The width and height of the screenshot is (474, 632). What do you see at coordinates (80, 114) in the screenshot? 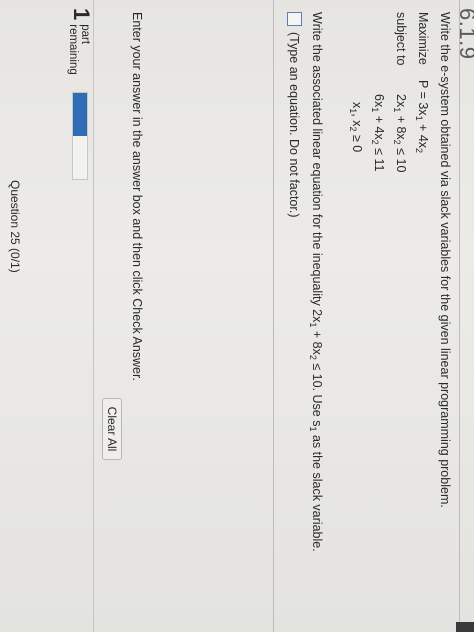
I see `progress-bar-fill` at bounding box center [80, 114].